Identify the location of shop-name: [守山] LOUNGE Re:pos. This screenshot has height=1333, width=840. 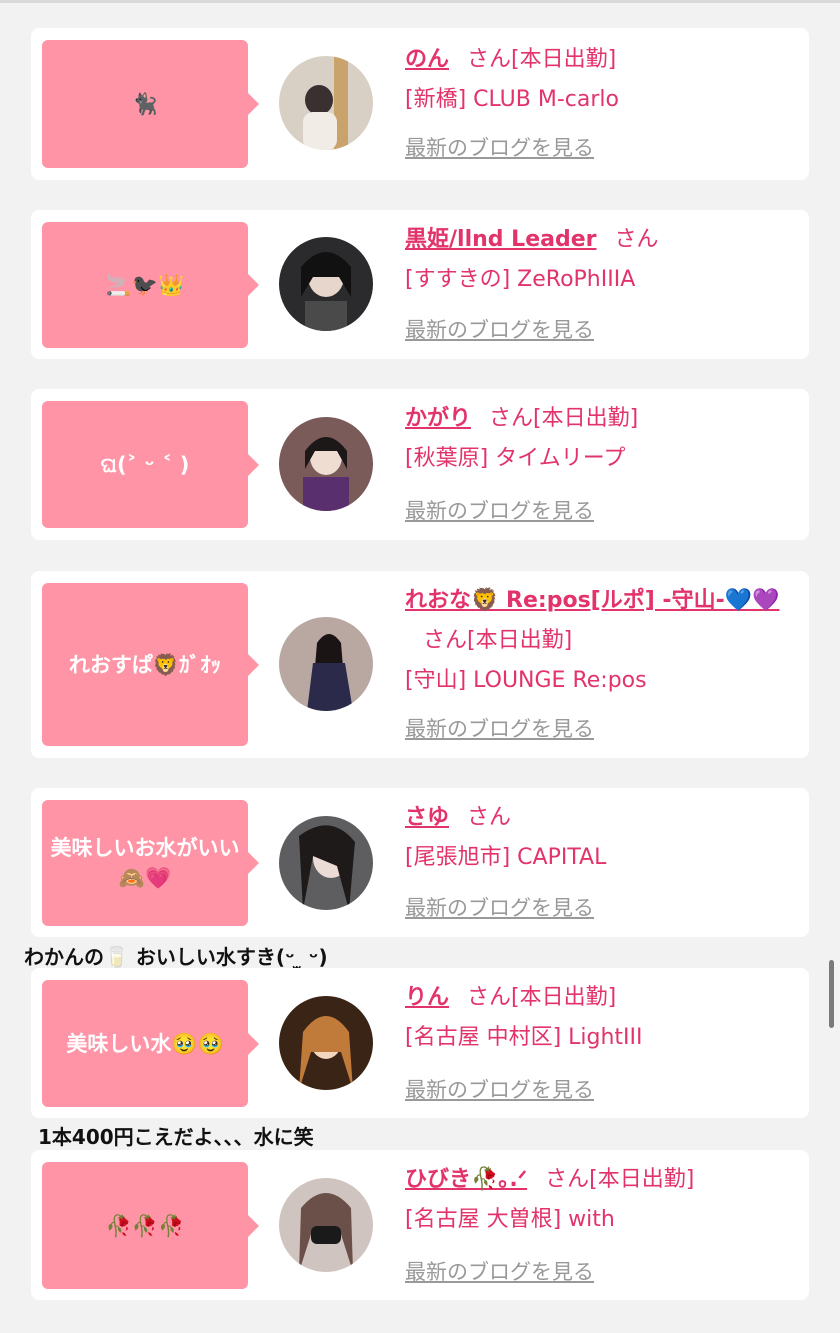
(526, 680).